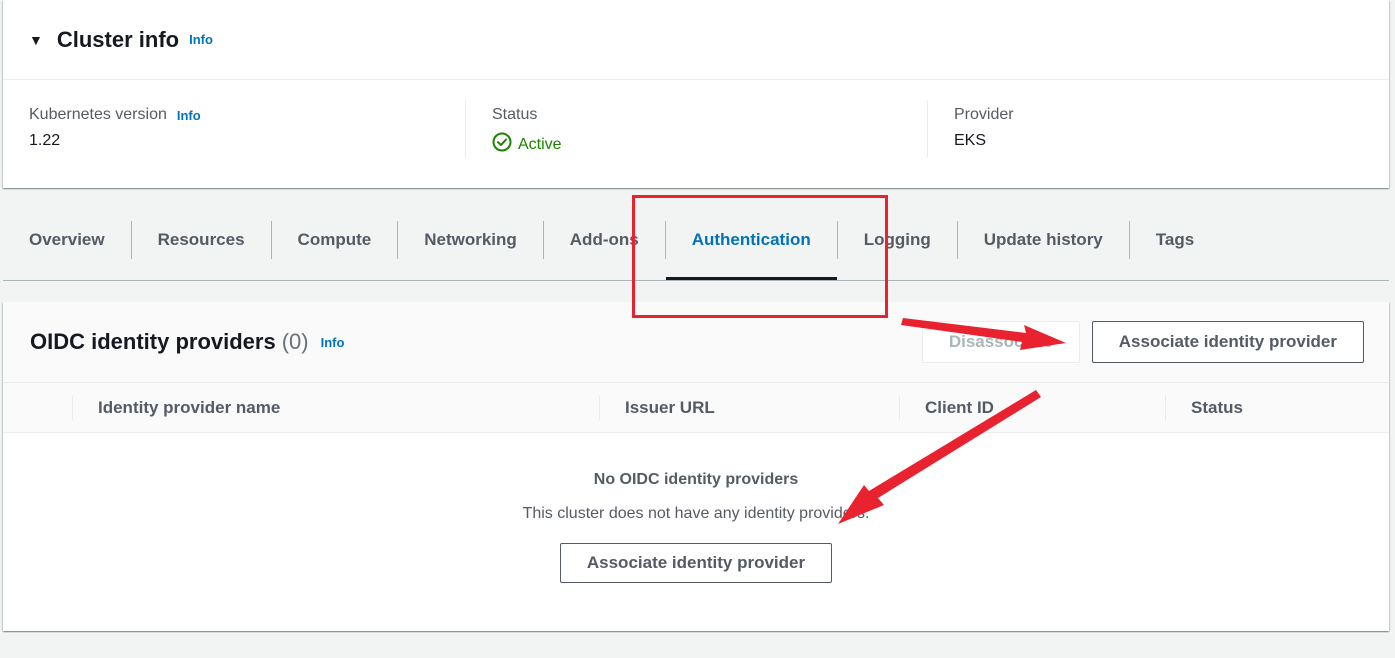 This screenshot has width=1395, height=658. I want to click on provider-field: Provider EKS, so click(1158, 128).